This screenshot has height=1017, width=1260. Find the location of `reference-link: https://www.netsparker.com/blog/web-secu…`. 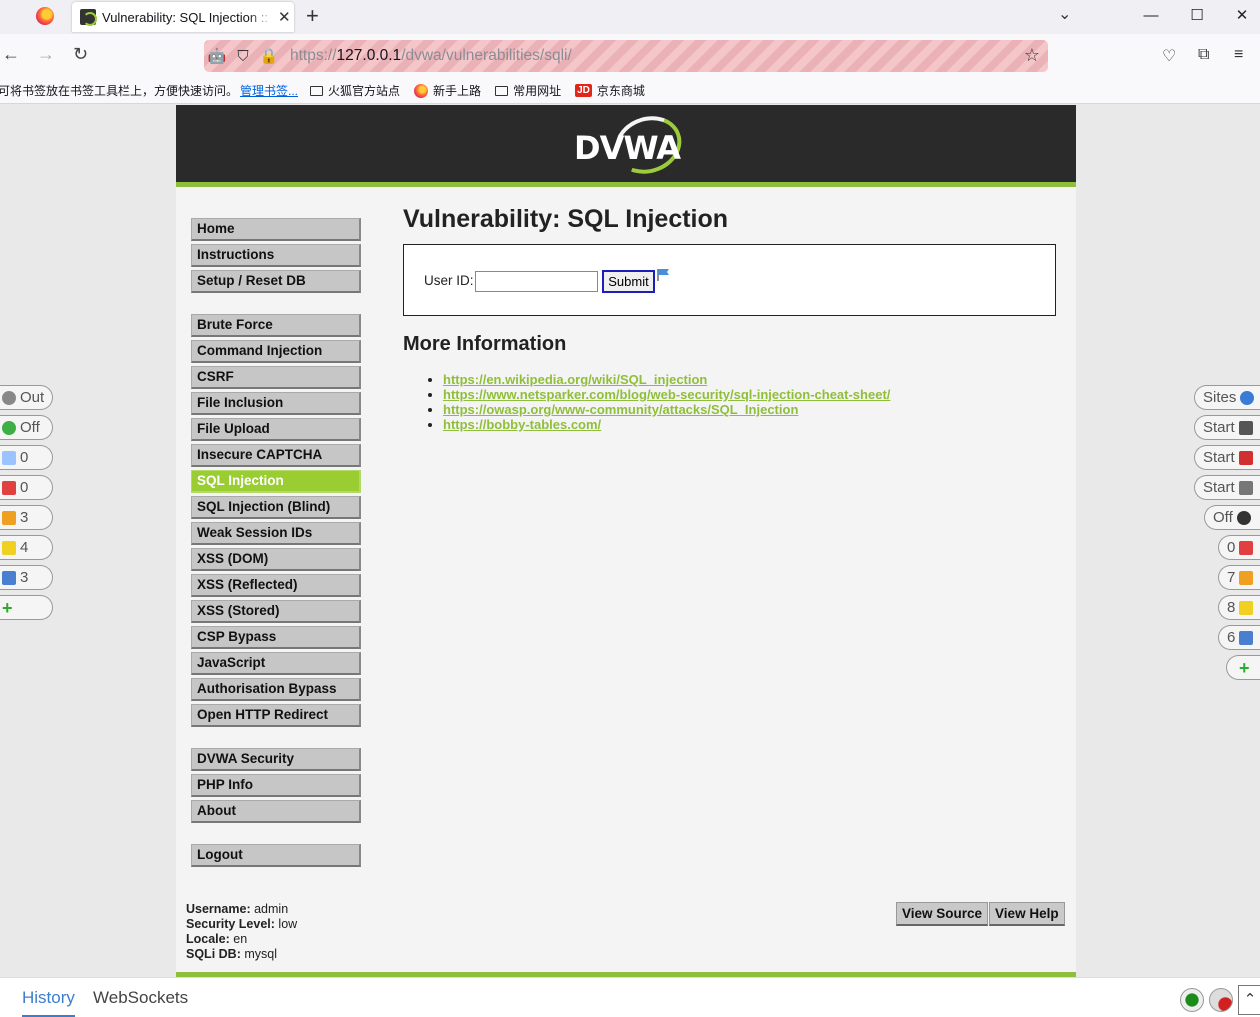

reference-link: https://www.netsparker.com/blog/web-secu… is located at coordinates (666, 394).